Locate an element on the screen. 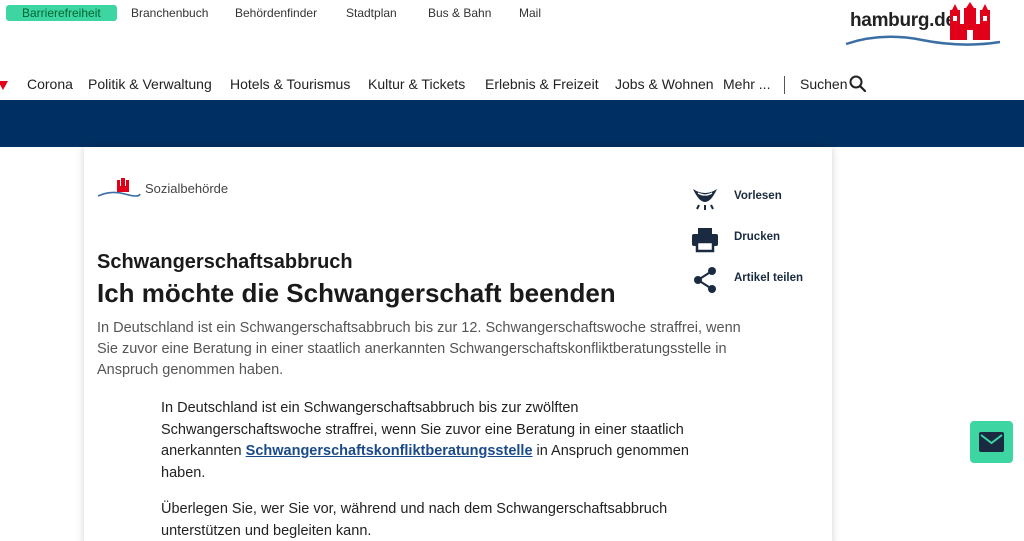 The image size is (1024, 541). department-label: Sozialbehörde is located at coordinates (187, 188).